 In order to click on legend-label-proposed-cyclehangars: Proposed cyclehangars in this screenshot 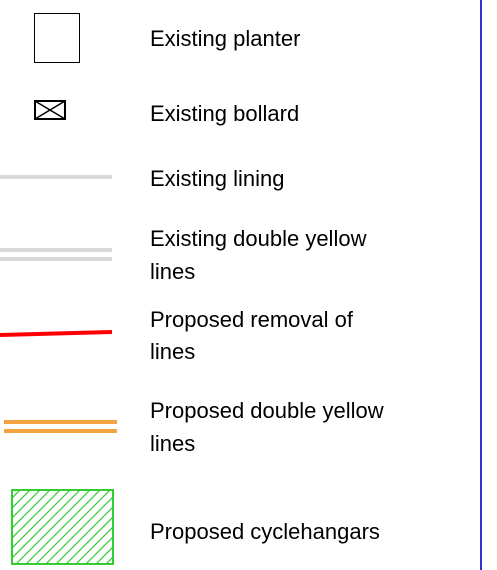, I will do `click(265, 531)`.